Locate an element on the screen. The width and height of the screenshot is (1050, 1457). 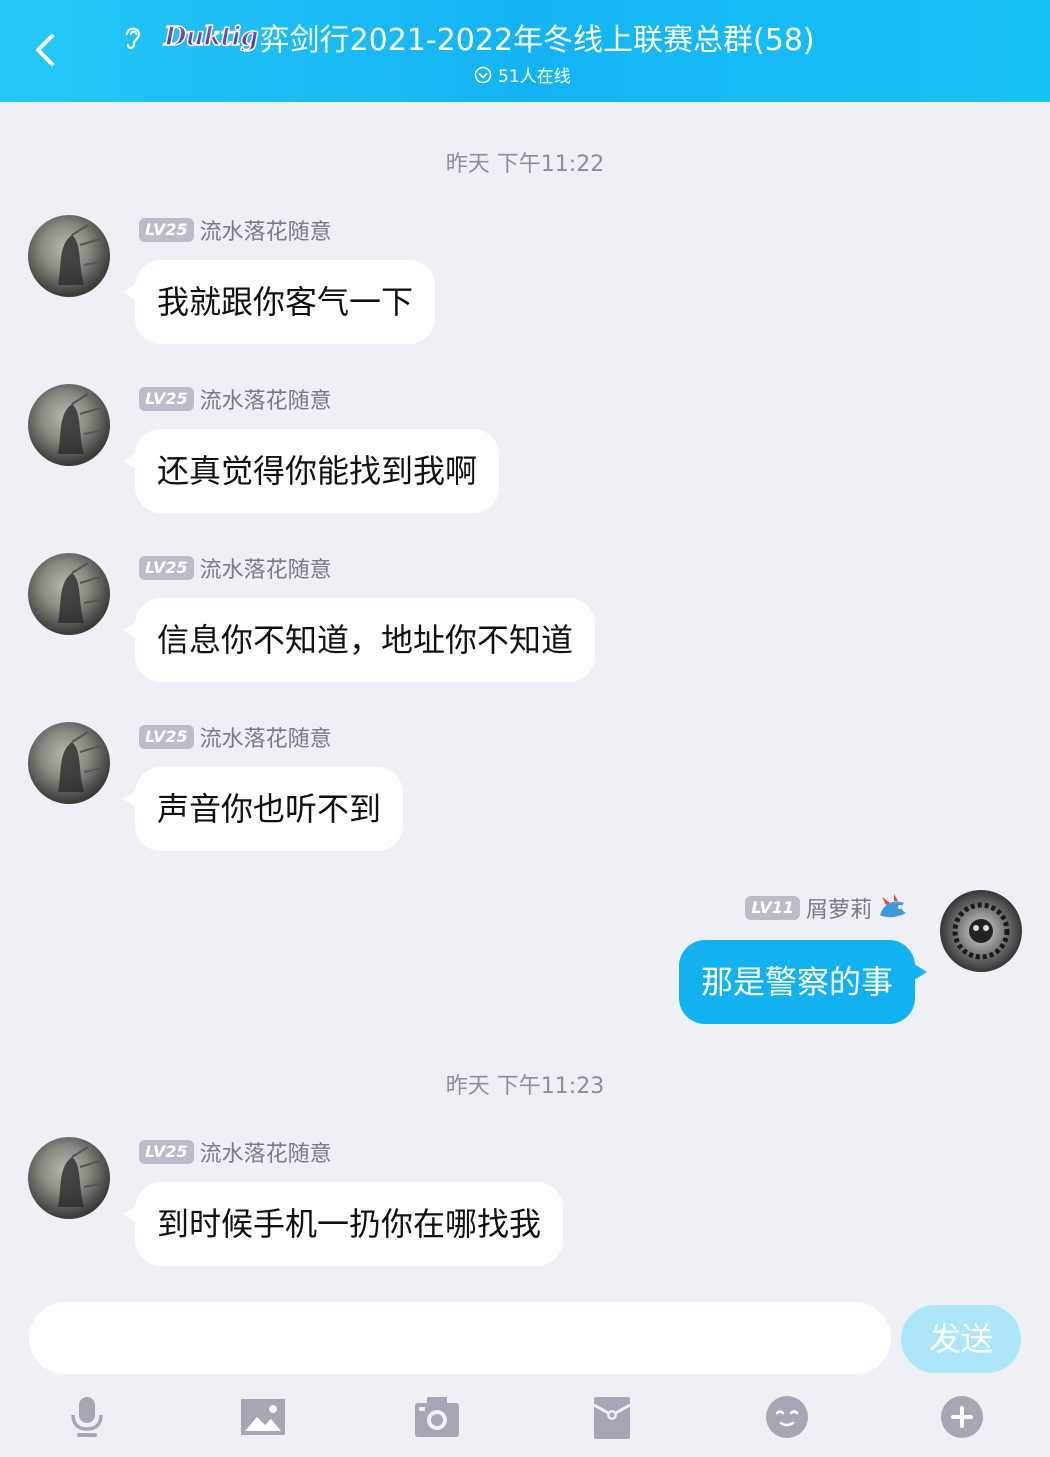
ear-icon is located at coordinates (133, 37).